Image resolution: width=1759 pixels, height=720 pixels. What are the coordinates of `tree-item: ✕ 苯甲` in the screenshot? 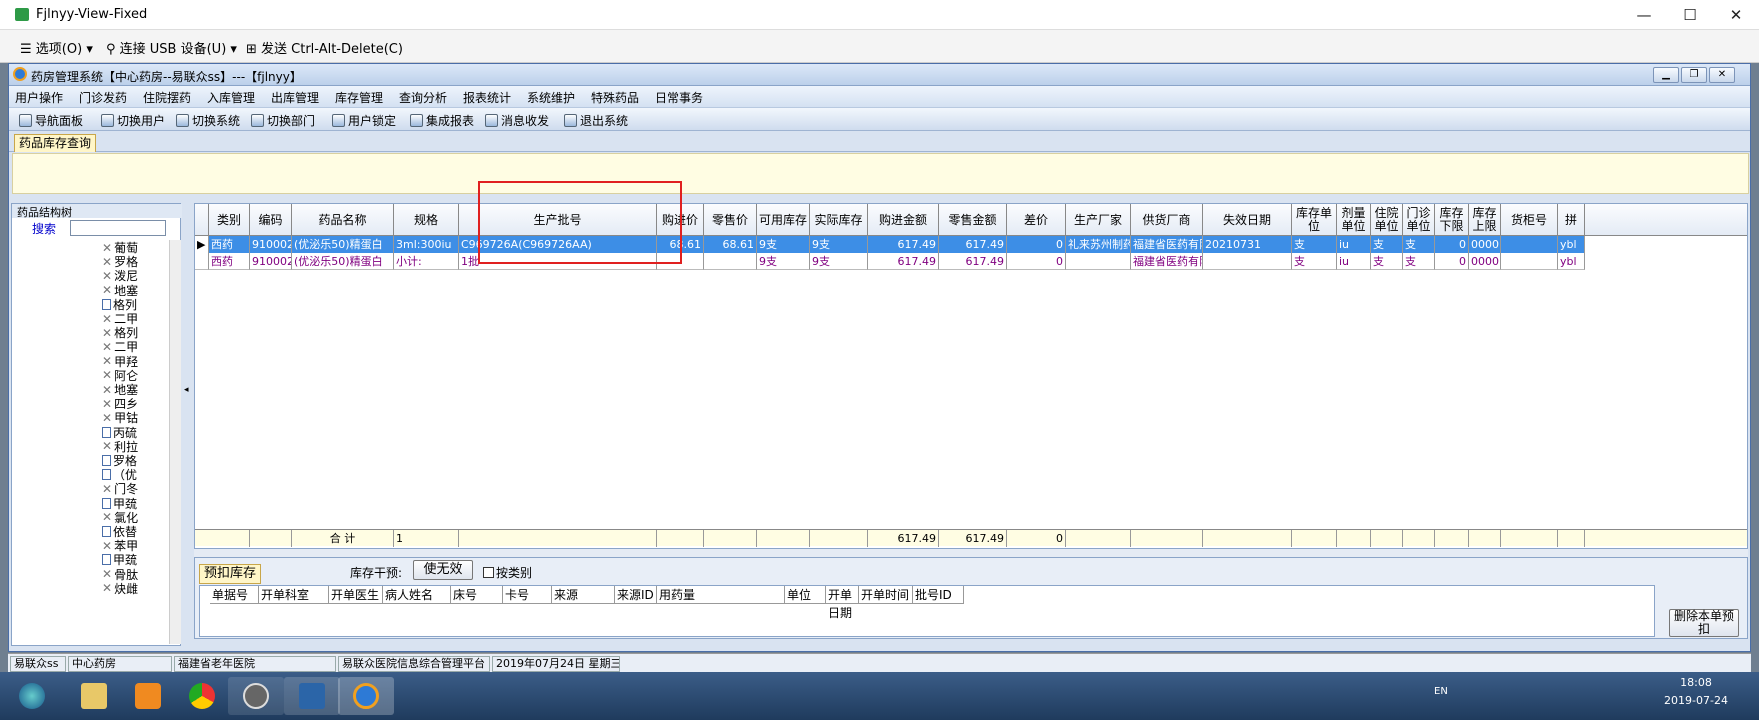 It's located at (122, 546).